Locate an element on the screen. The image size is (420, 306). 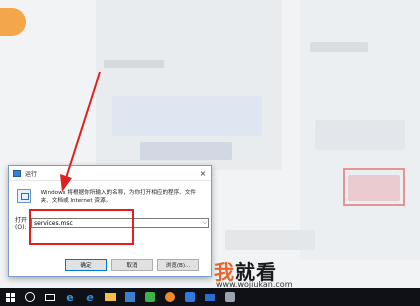
search-icon is located at coordinates (30, 297).